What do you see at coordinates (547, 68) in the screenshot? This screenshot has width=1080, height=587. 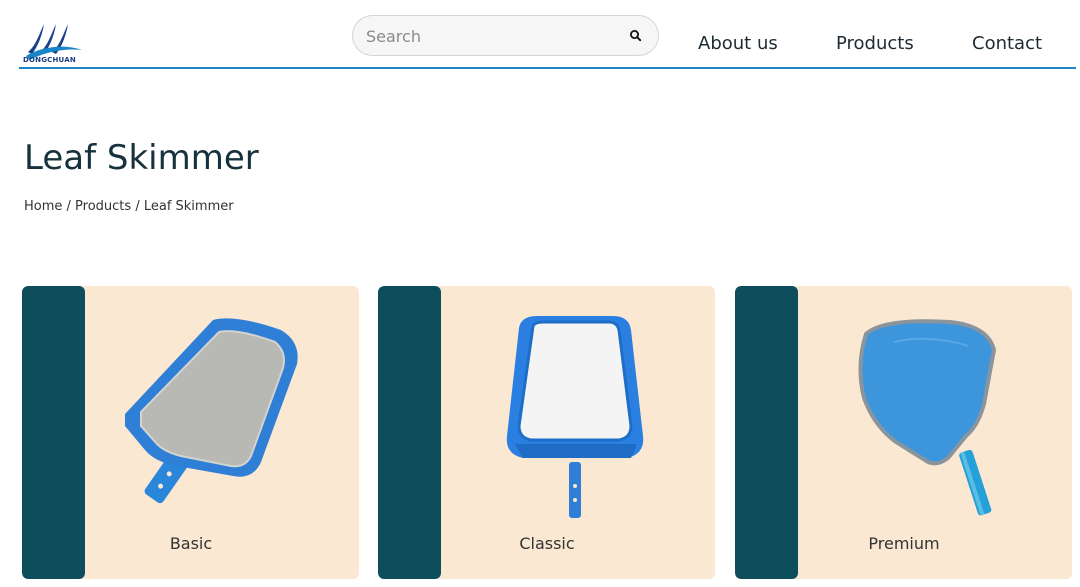 I see `header-divider` at bounding box center [547, 68].